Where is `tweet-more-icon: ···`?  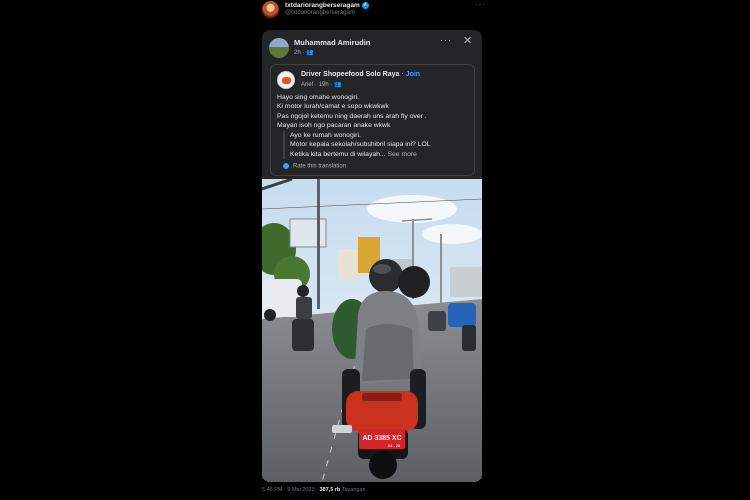
tweet-more-icon: ··· is located at coordinates (480, 4).